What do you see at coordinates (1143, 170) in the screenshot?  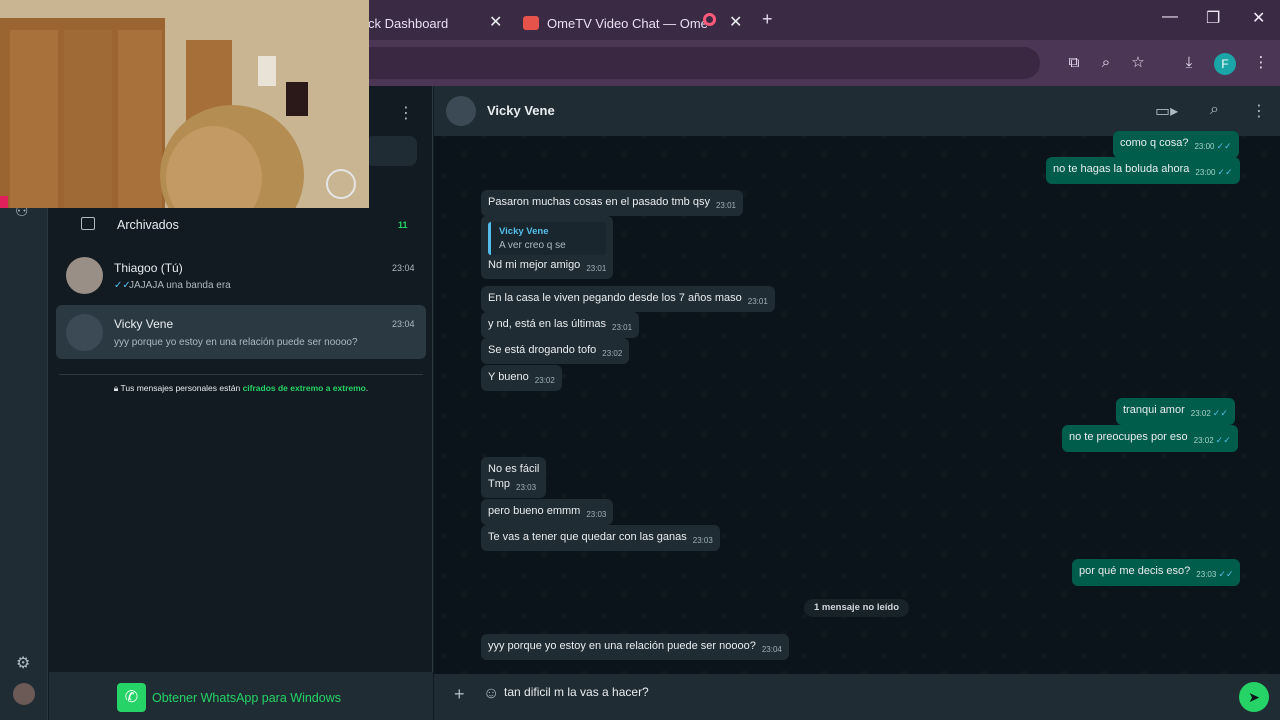 I see `message-outgoing: no te hagas la boluda ahora 23:00 ✓✓` at bounding box center [1143, 170].